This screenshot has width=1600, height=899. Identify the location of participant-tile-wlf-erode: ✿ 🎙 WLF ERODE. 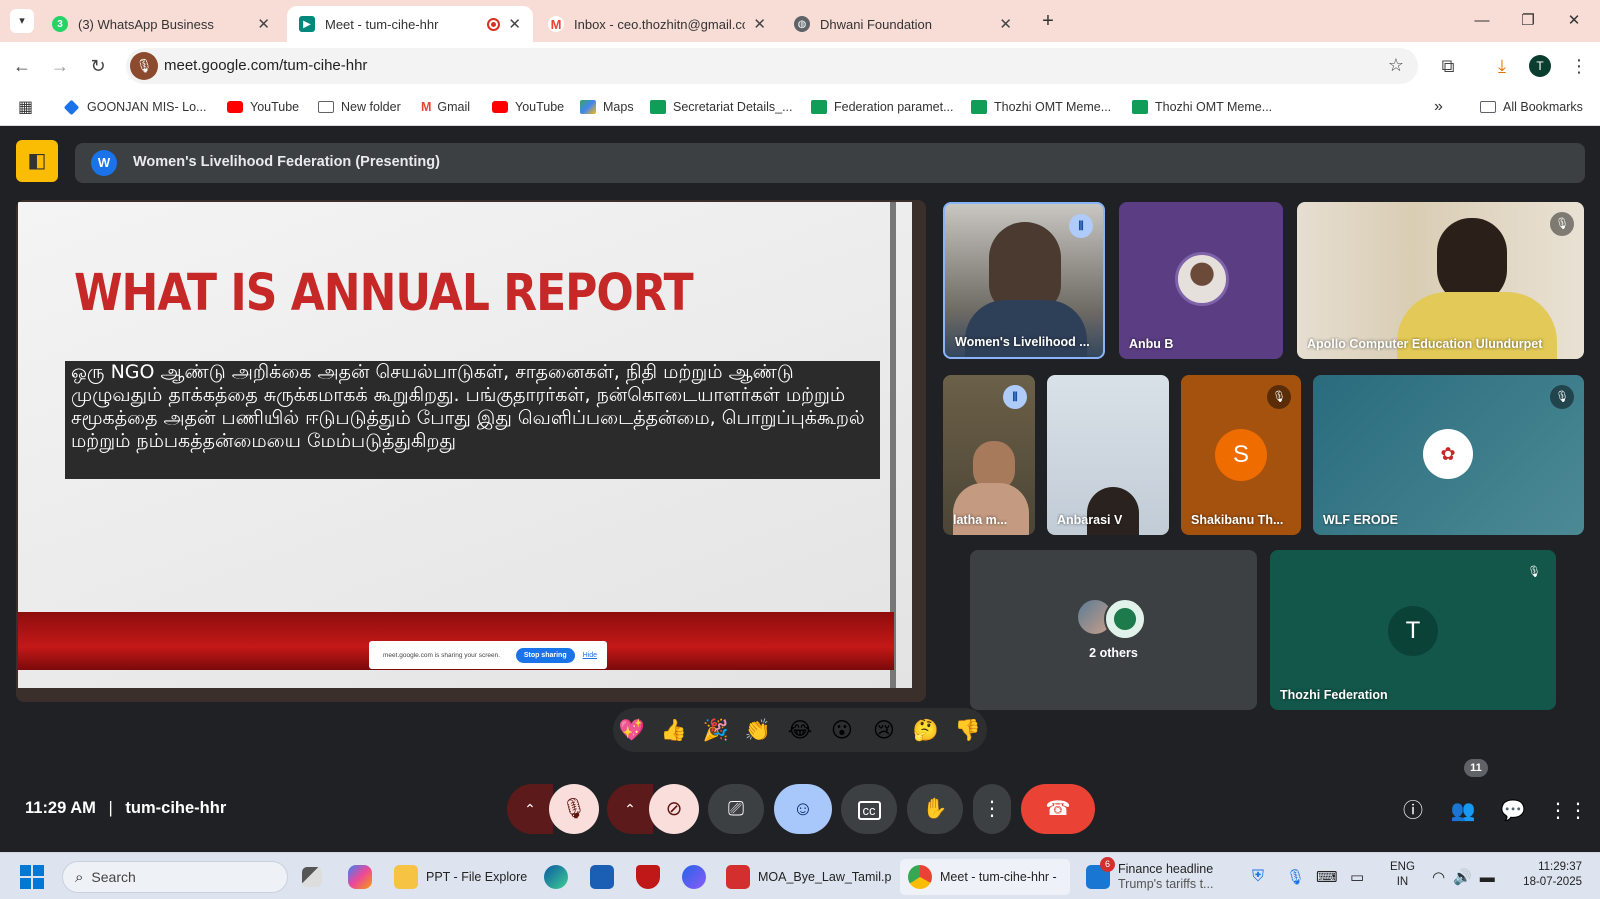
(1448, 455).